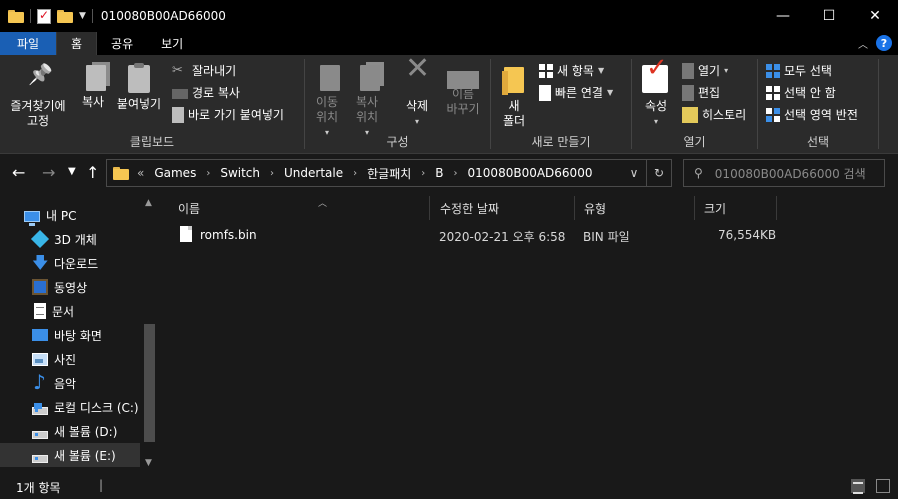 The height and width of the screenshot is (499, 898). Describe the element at coordinates (206, 92) in the screenshot. I see `copy-path-button: 경로 복사` at that location.